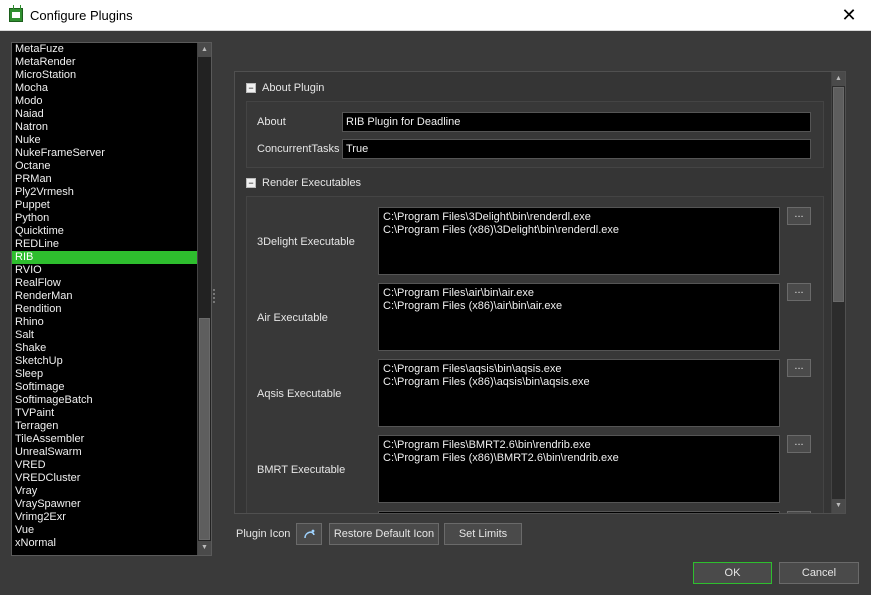 The height and width of the screenshot is (595, 871). What do you see at coordinates (105, 166) in the screenshot?
I see `plugin-list-item: Octane` at bounding box center [105, 166].